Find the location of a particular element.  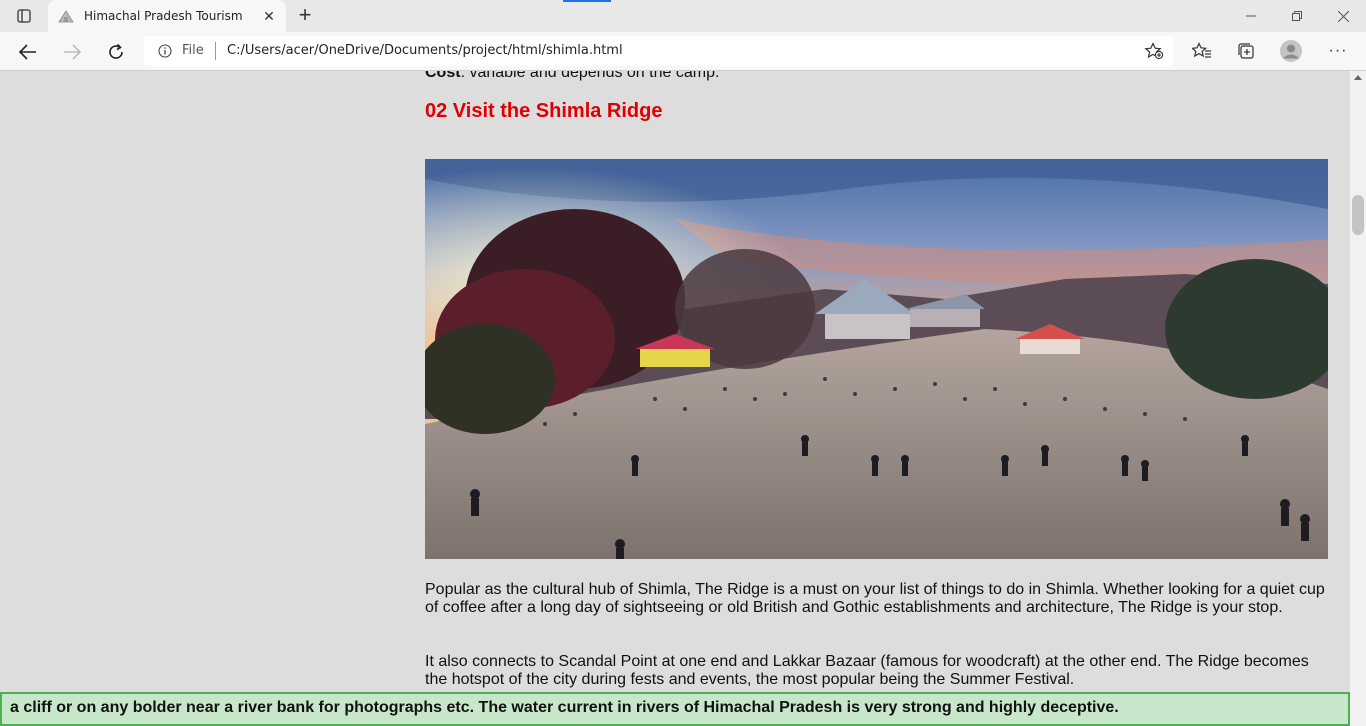

add-favorite-icon is located at coordinates (1154, 51).